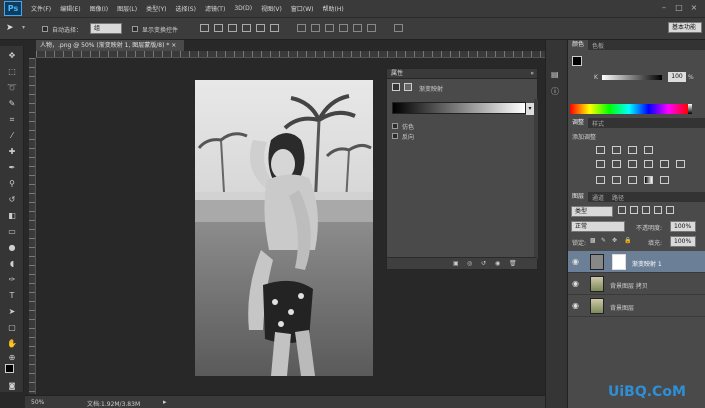 Image resolution: width=705 pixels, height=408 pixels. I want to click on hand-icon: ✋, so click(12, 344).